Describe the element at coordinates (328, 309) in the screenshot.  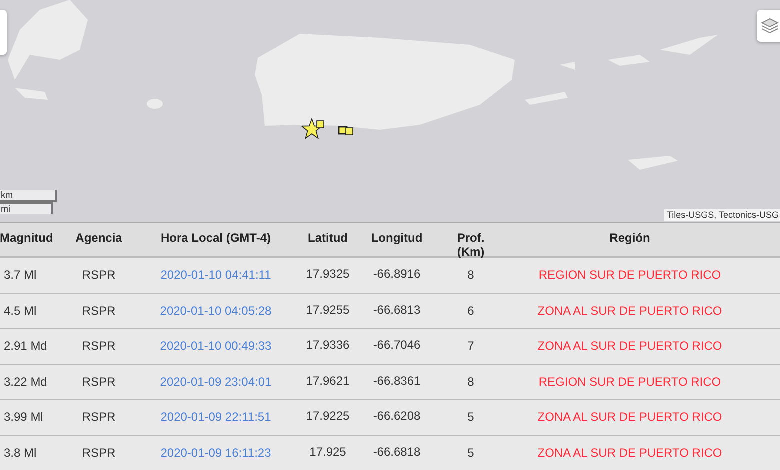
I see `table-cell-text: 17.9255` at that location.